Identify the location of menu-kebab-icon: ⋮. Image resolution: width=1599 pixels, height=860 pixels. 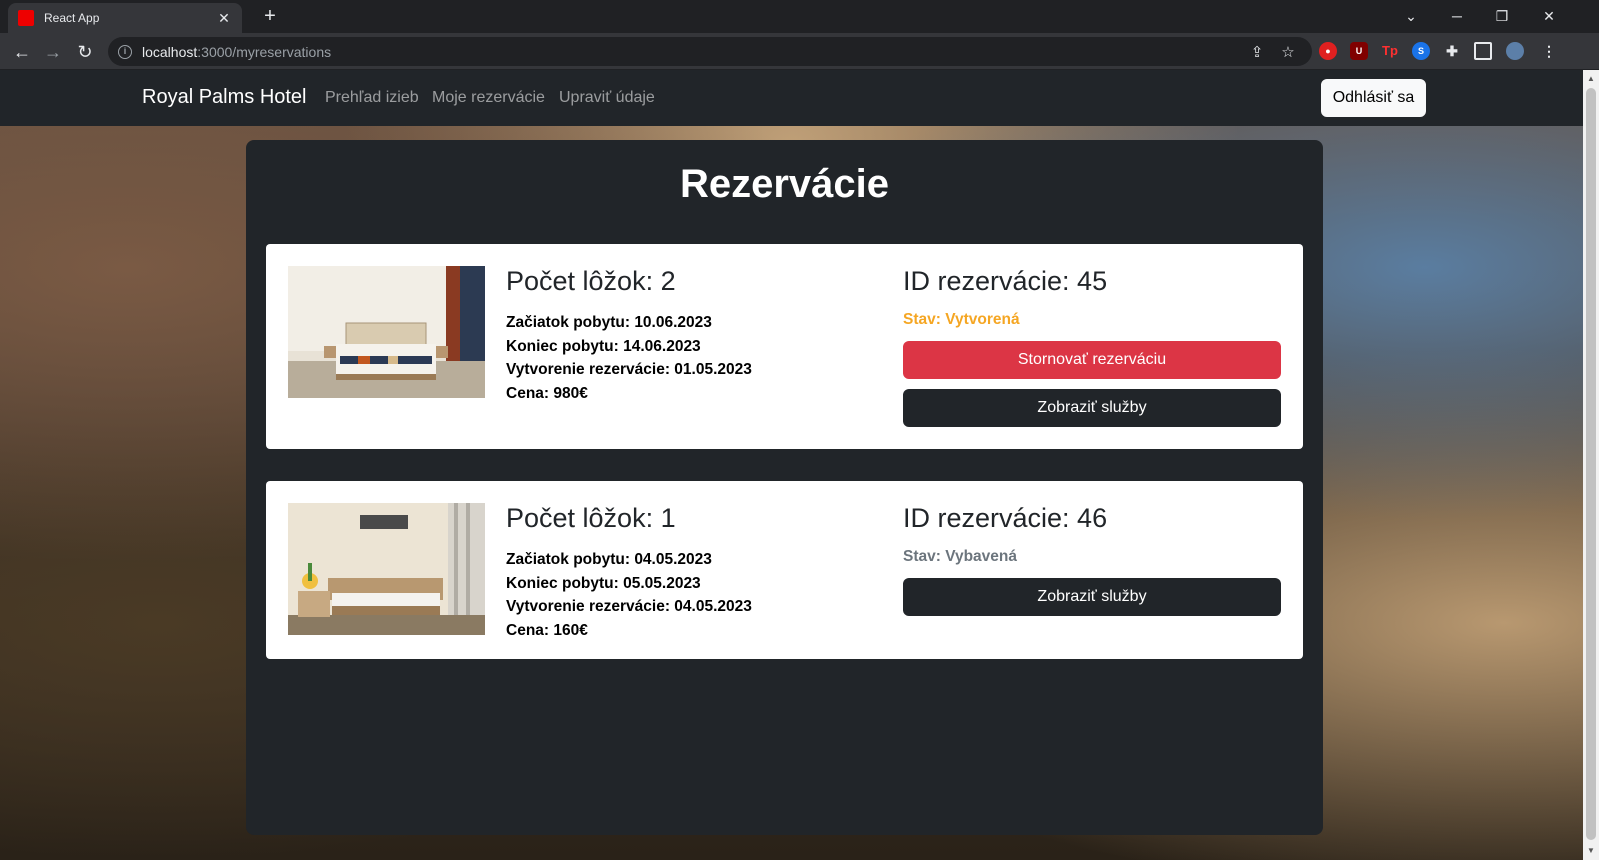
(1549, 51).